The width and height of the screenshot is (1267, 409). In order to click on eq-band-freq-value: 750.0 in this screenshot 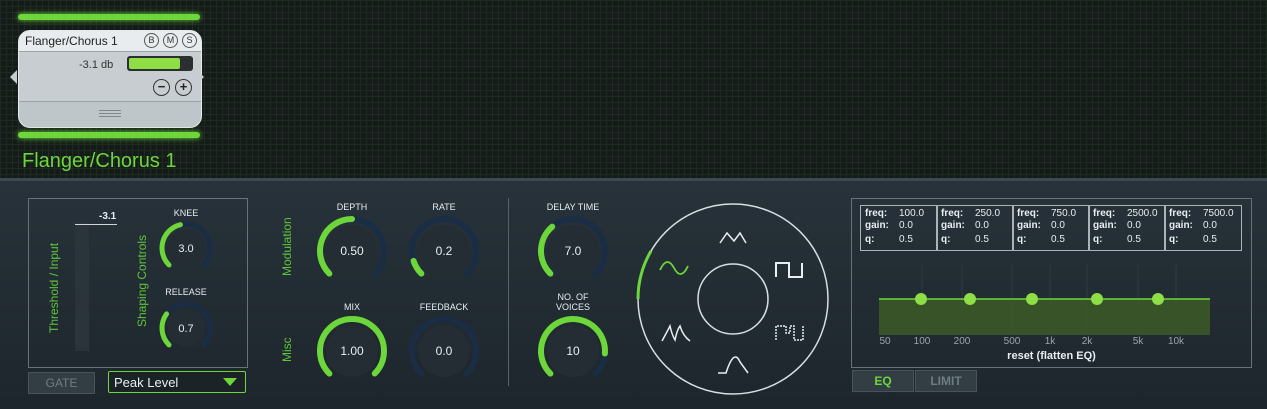, I will do `click(1063, 213)`.